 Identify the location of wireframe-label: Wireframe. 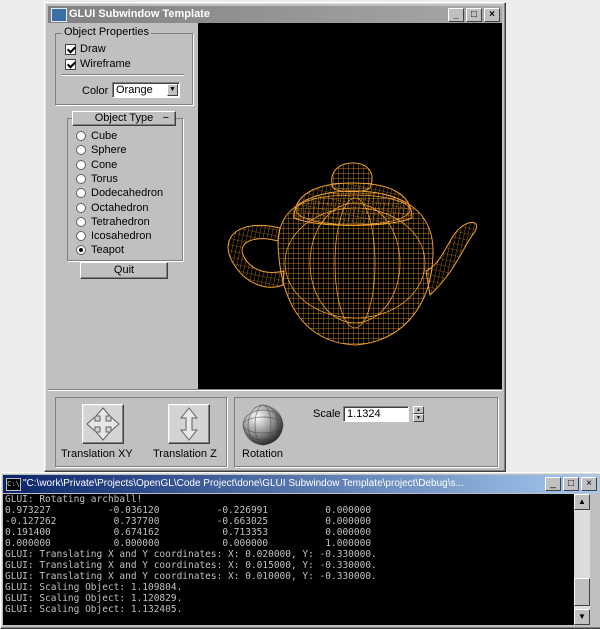
(105, 64).